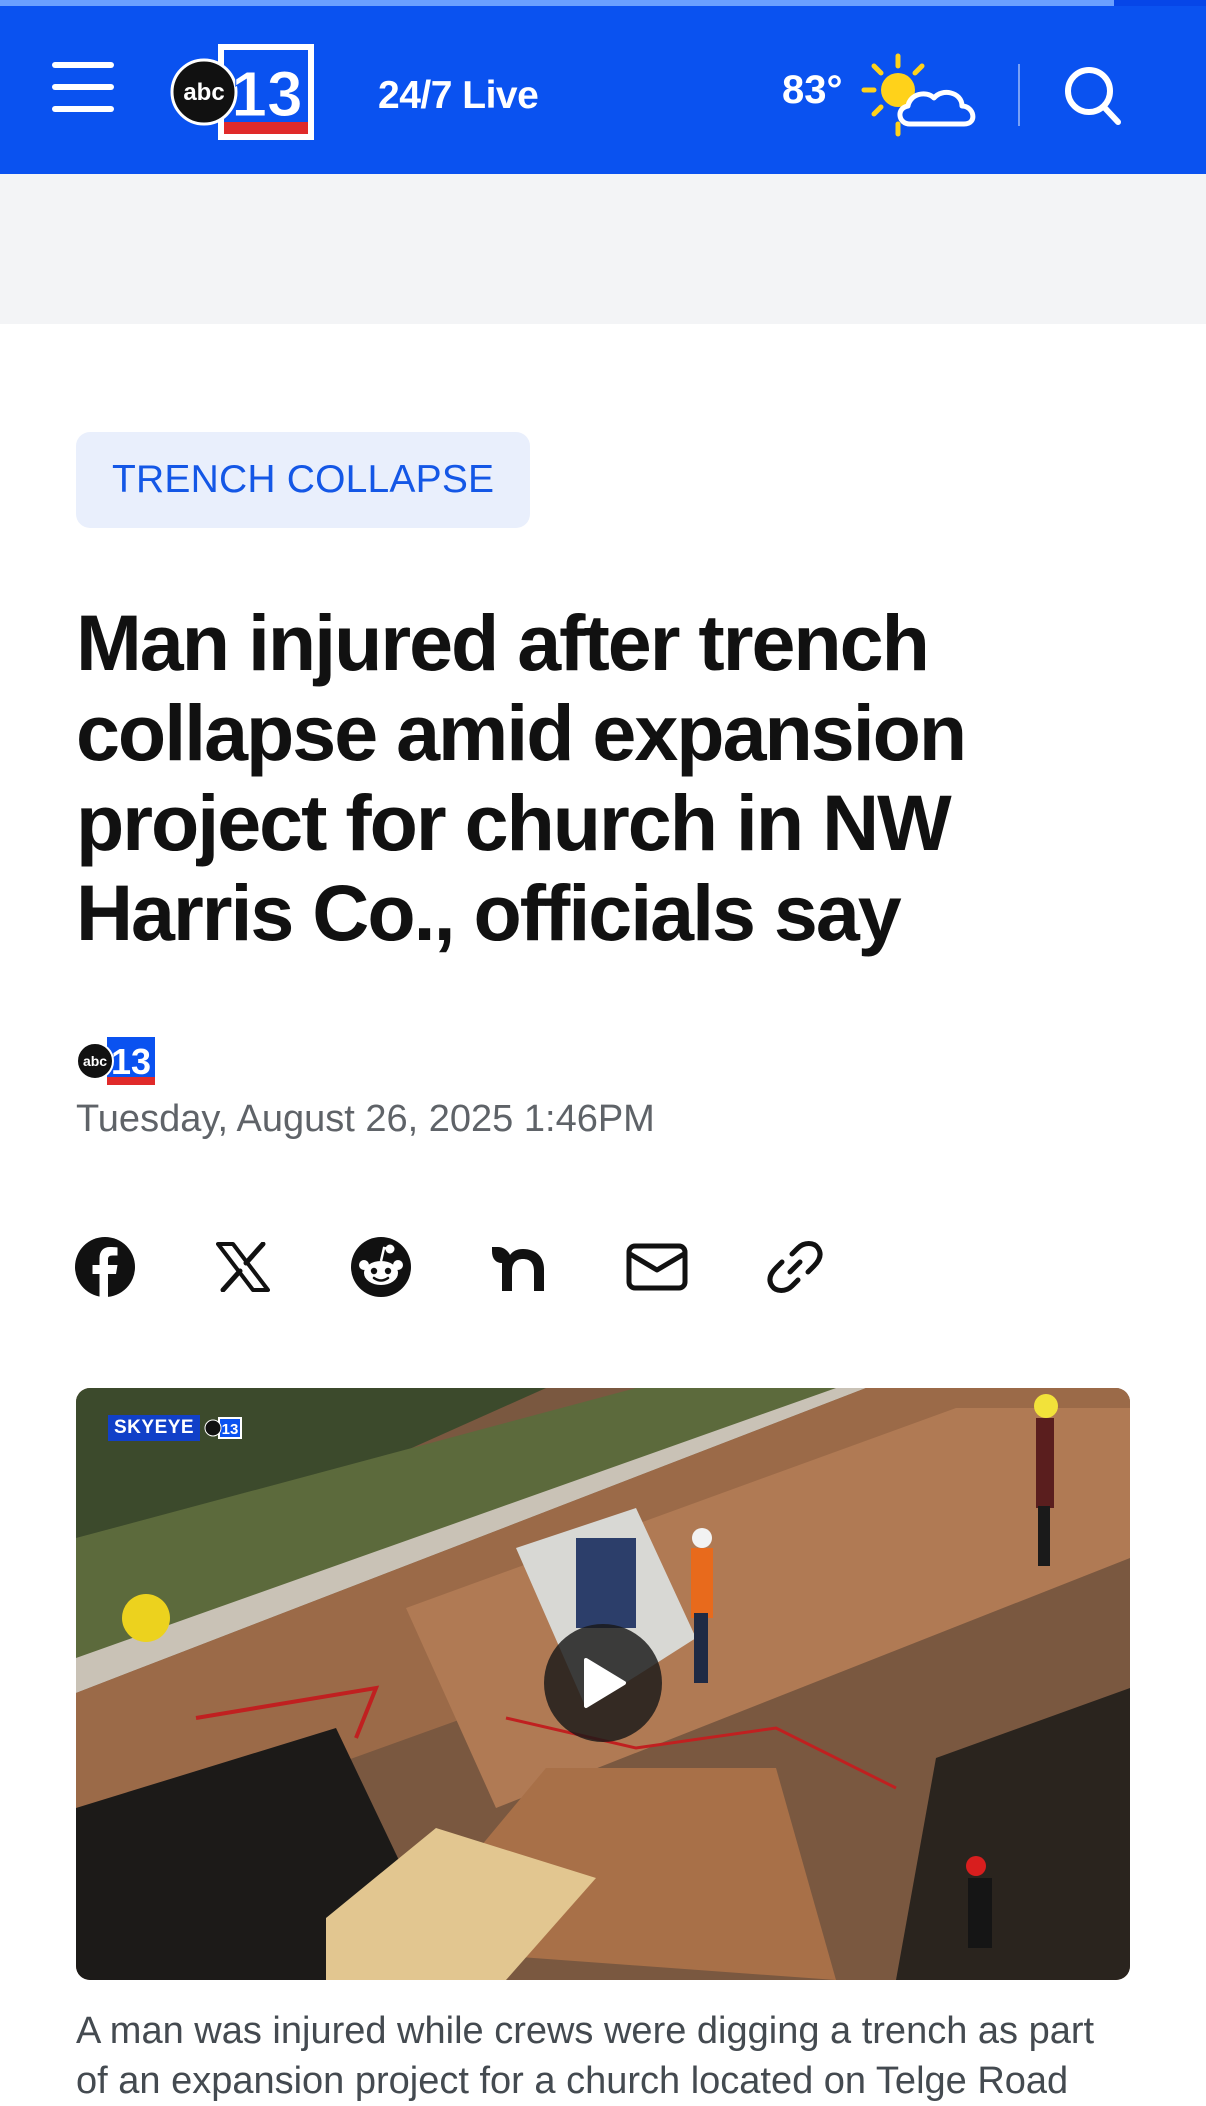 The image size is (1206, 2106). What do you see at coordinates (365, 1119) in the screenshot?
I see `publish-date: Tuesday, August 26, 2025 1:46PM` at bounding box center [365, 1119].